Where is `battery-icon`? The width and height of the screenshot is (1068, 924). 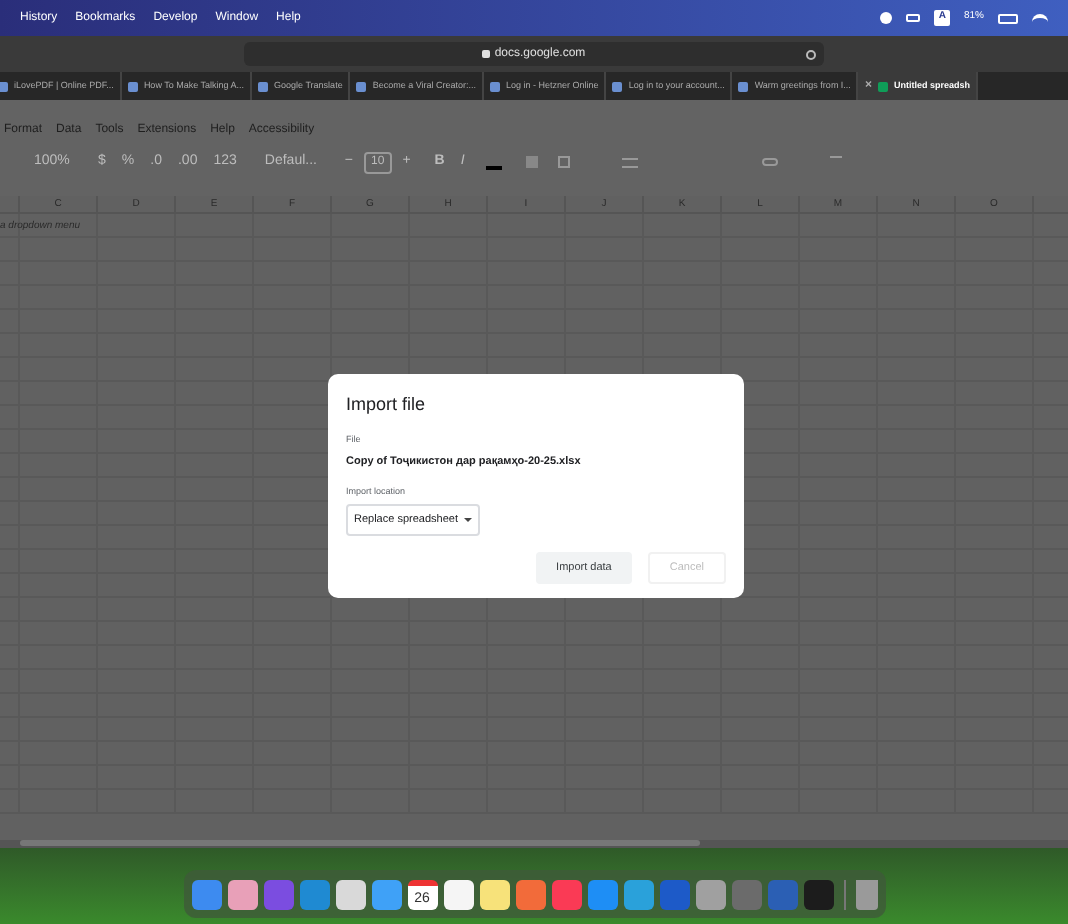 battery-icon is located at coordinates (1008, 18).